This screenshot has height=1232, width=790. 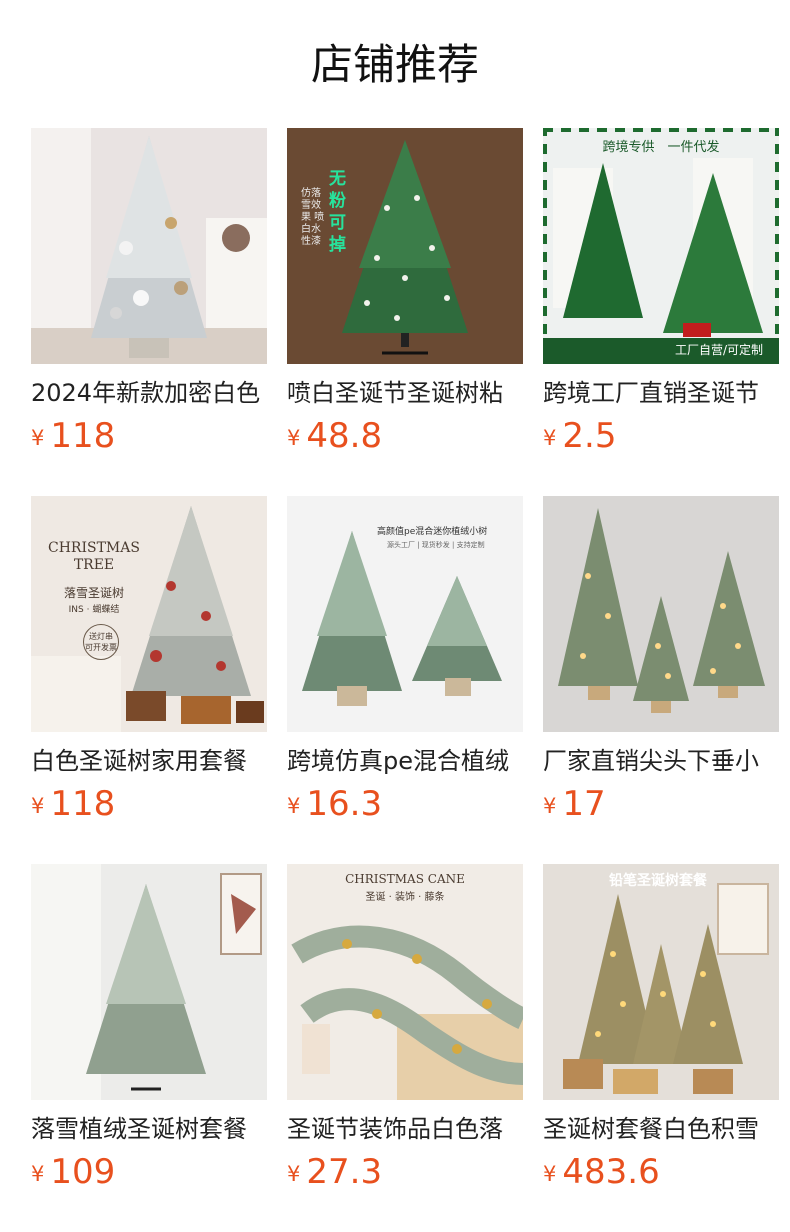 I want to click on overlay-subtitle: 圣诞 · 装饰 · 藤条, so click(x=405, y=897).